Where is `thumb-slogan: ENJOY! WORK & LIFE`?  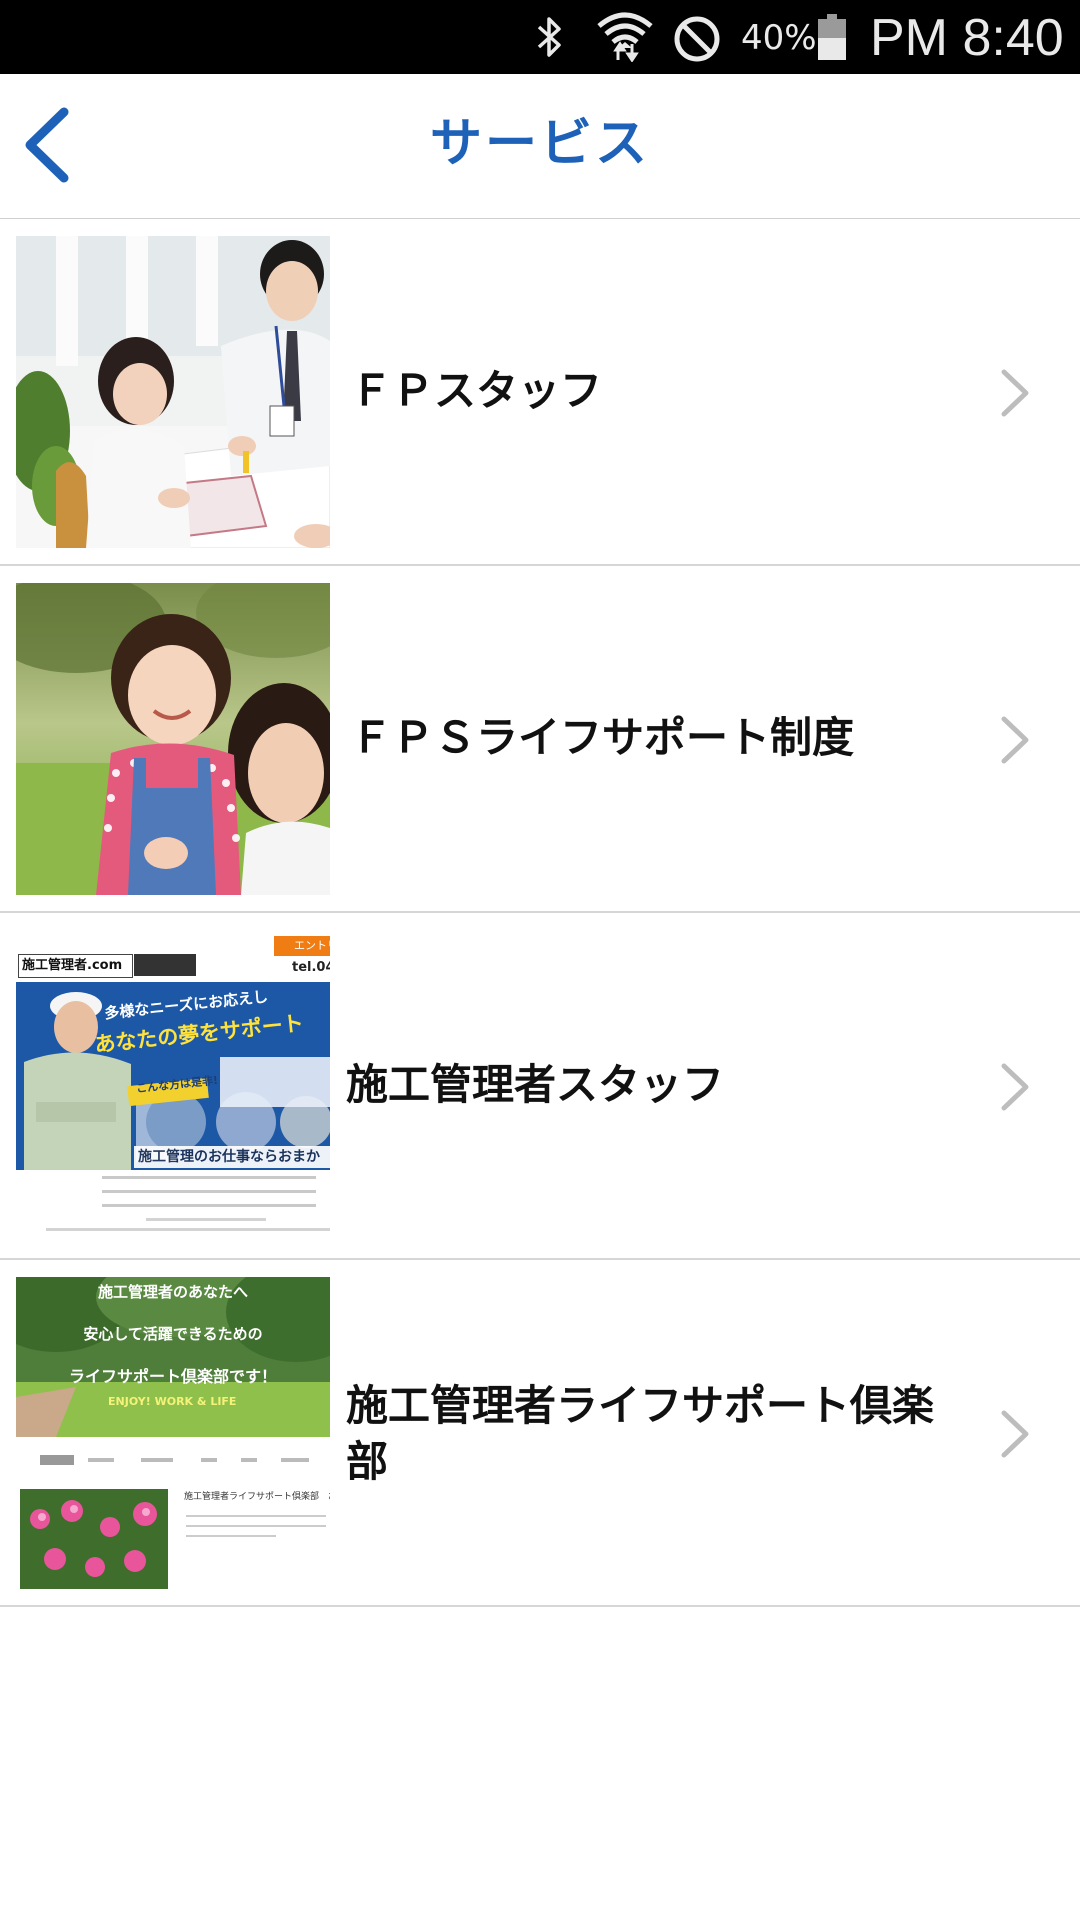 thumb-slogan: ENJOY! WORK & LIFE is located at coordinates (172, 1401).